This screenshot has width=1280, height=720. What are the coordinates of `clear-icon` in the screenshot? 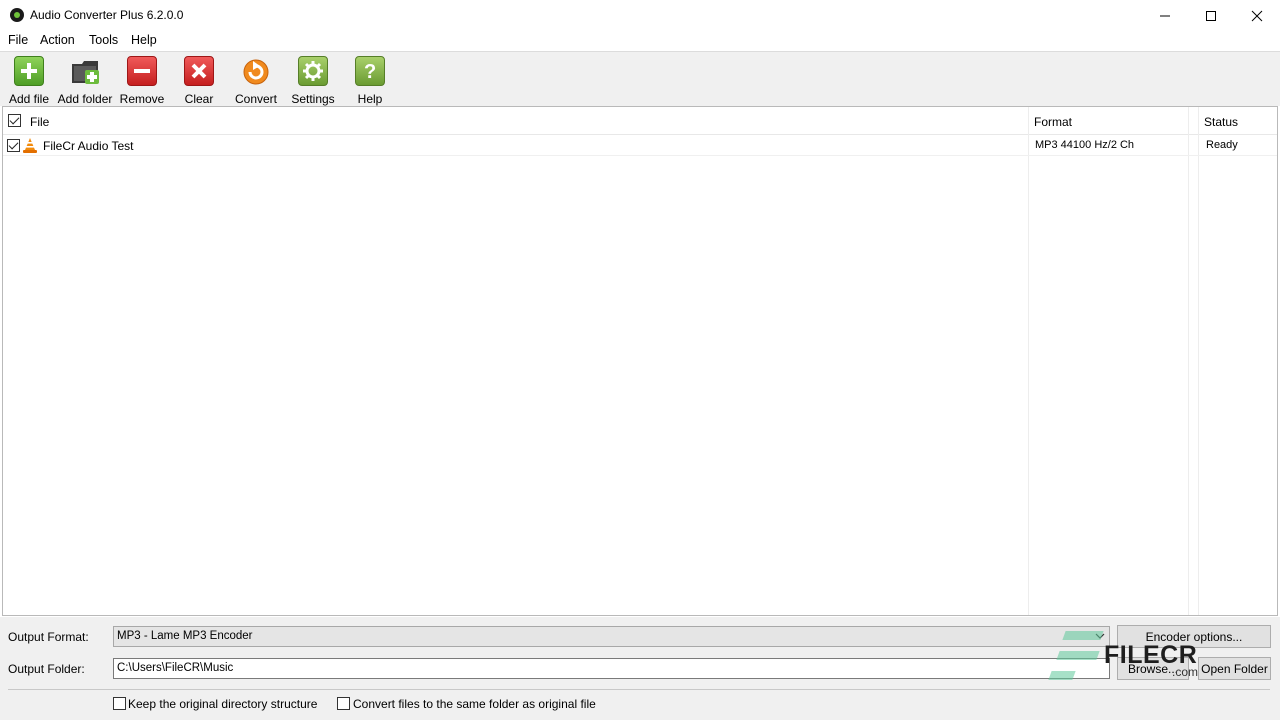 It's located at (199, 71).